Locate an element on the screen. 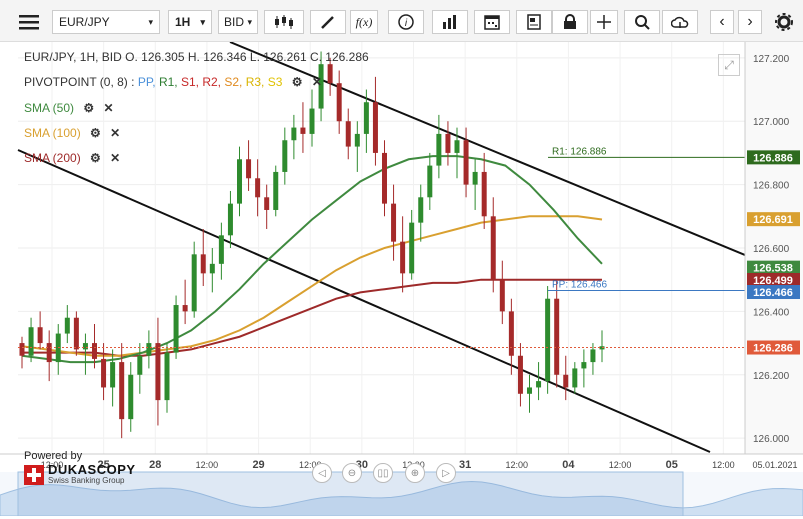 This screenshot has width=803, height=519. menu-icon is located at coordinates (29, 22).